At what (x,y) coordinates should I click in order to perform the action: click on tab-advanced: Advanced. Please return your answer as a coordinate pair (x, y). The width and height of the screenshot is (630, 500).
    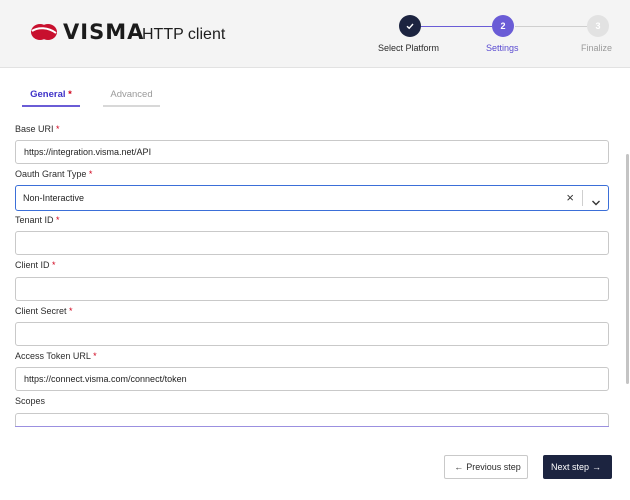
    Looking at the image, I should click on (131, 98).